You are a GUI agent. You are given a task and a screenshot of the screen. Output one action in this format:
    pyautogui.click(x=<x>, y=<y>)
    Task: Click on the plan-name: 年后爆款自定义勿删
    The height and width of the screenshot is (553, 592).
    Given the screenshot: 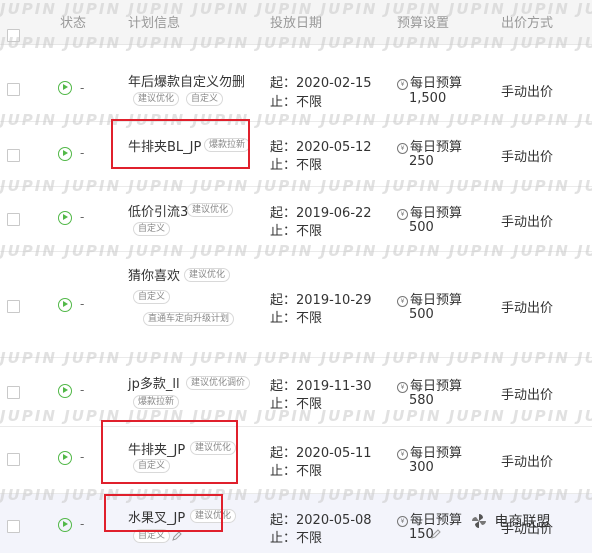 What is the action you would take?
    pyautogui.click(x=186, y=80)
    